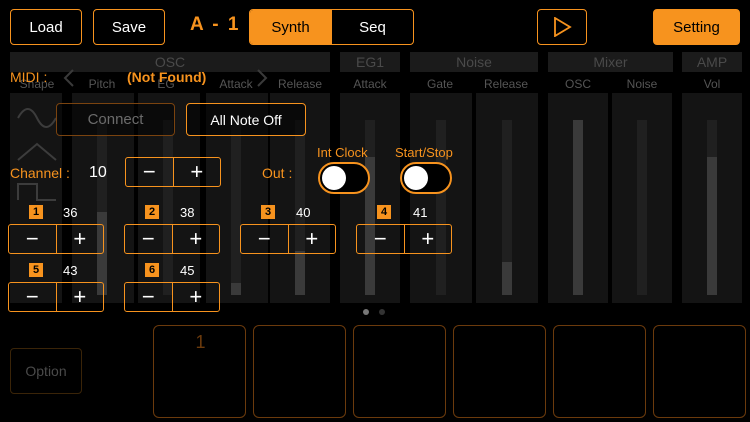 The image size is (750, 422). Describe the element at coordinates (474, 62) in the screenshot. I see `section-noise: Noise` at that location.